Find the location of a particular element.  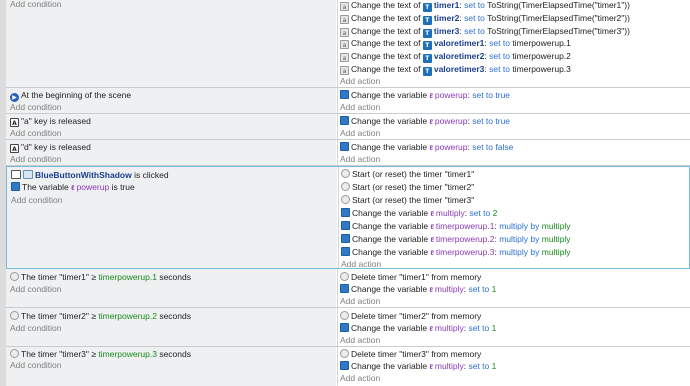

conditions-column: A "d" key is released Add condition is located at coordinates (171, 152).